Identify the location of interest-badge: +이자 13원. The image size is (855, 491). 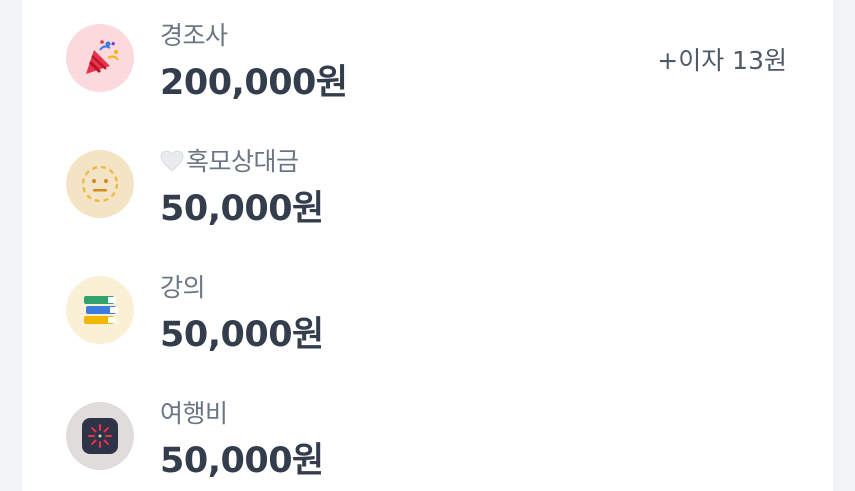
(722, 60).